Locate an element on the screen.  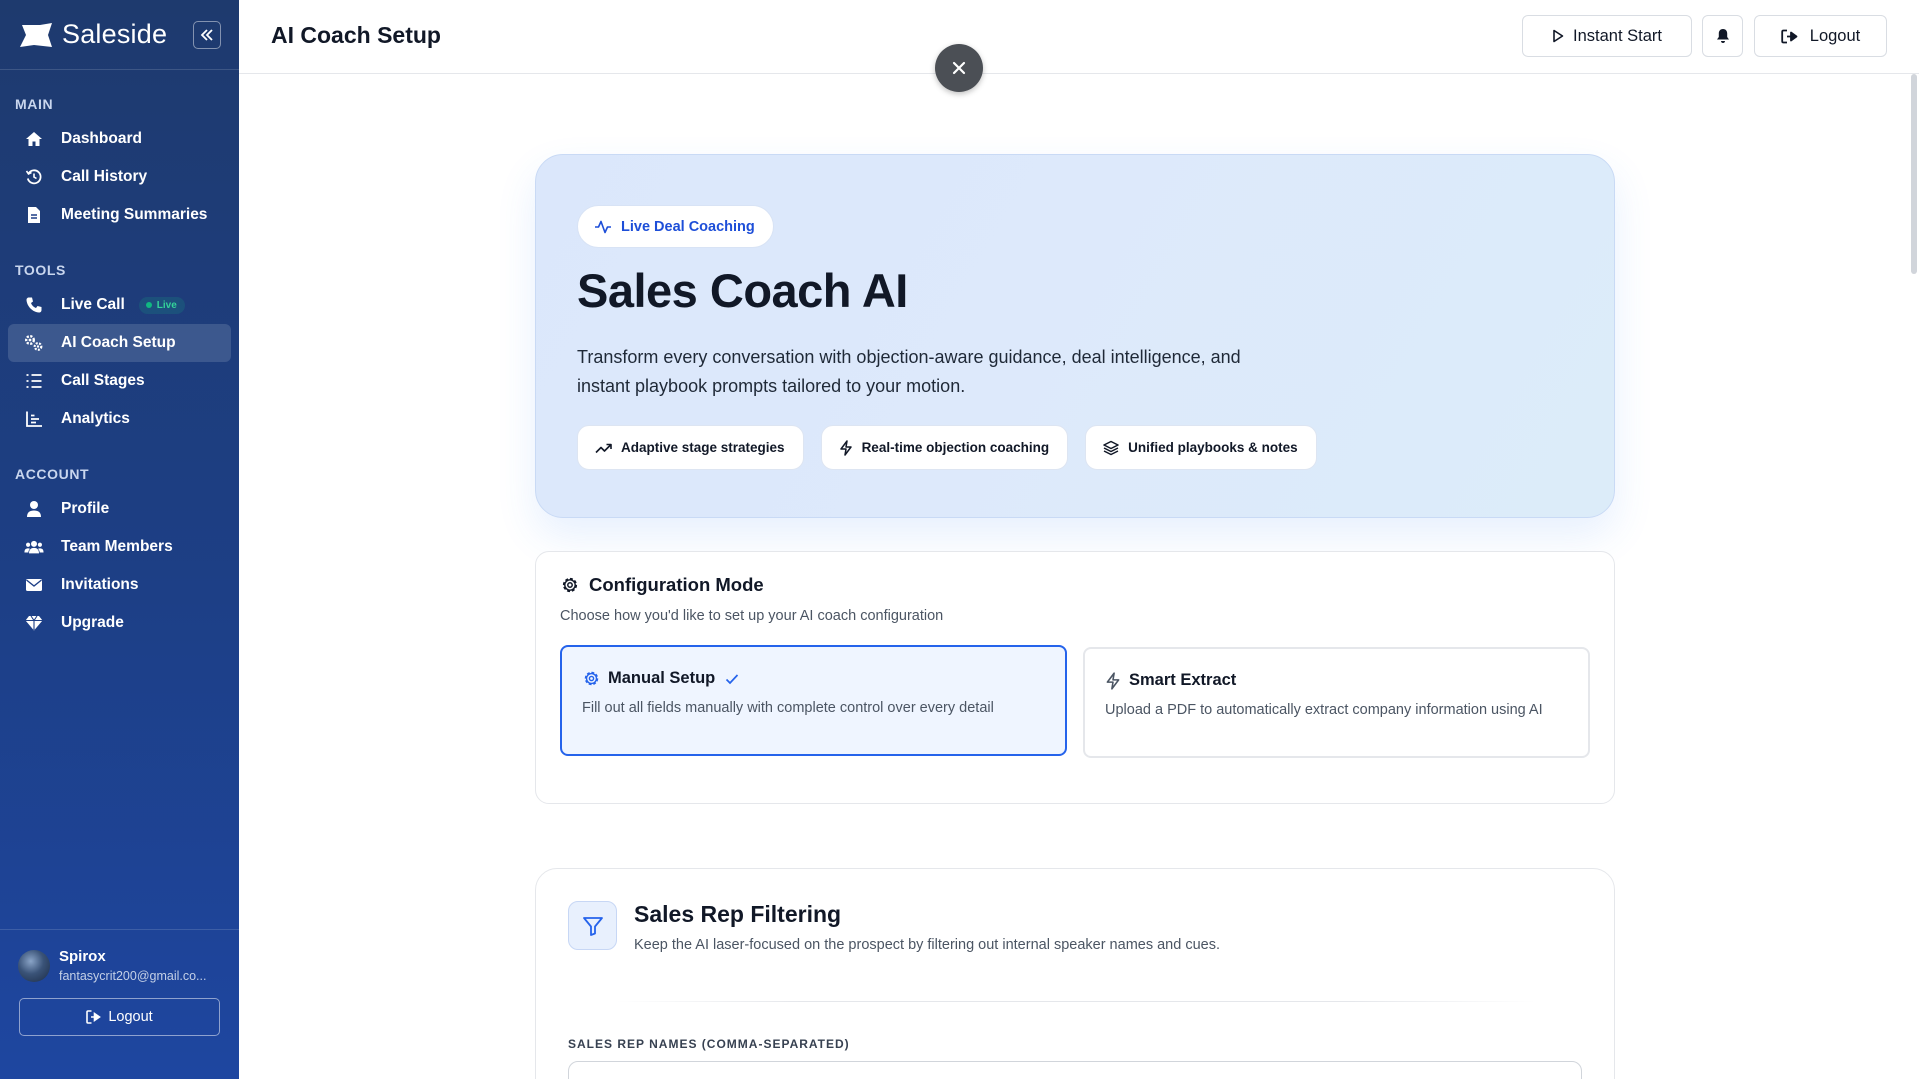
topbar-logout-label: Logout is located at coordinates (1835, 35).